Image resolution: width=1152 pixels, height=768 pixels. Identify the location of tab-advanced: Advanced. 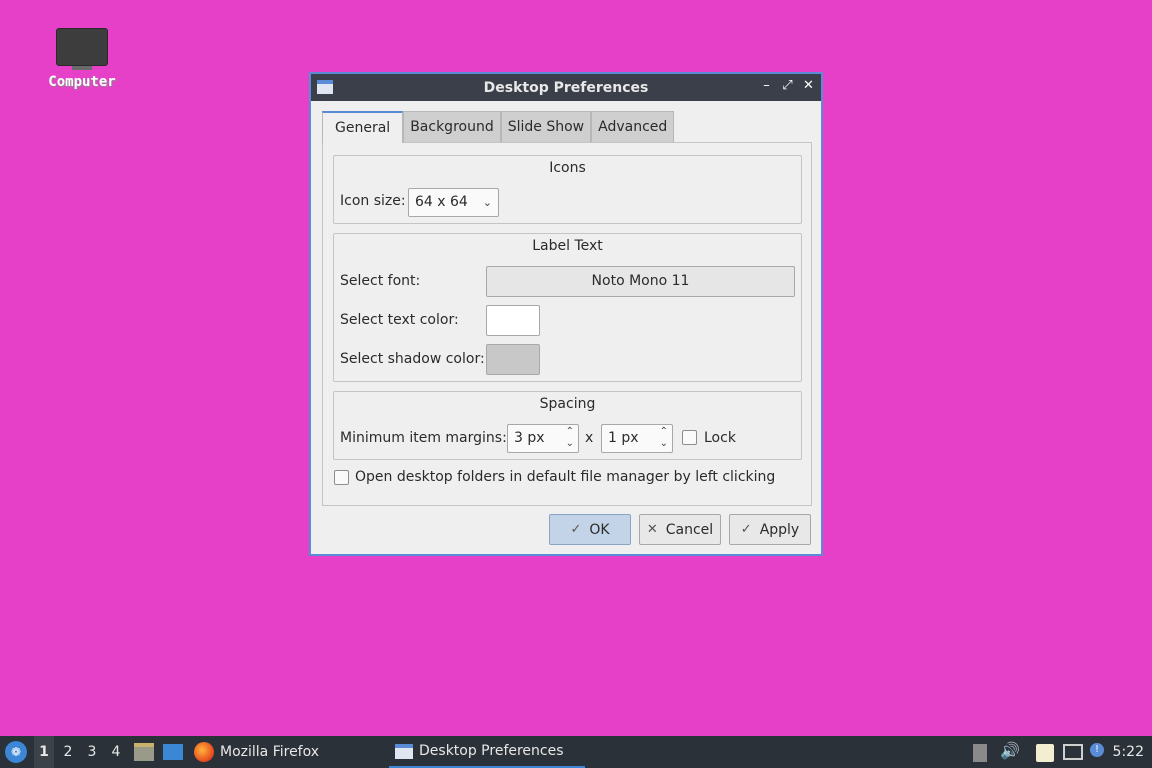
(633, 126).